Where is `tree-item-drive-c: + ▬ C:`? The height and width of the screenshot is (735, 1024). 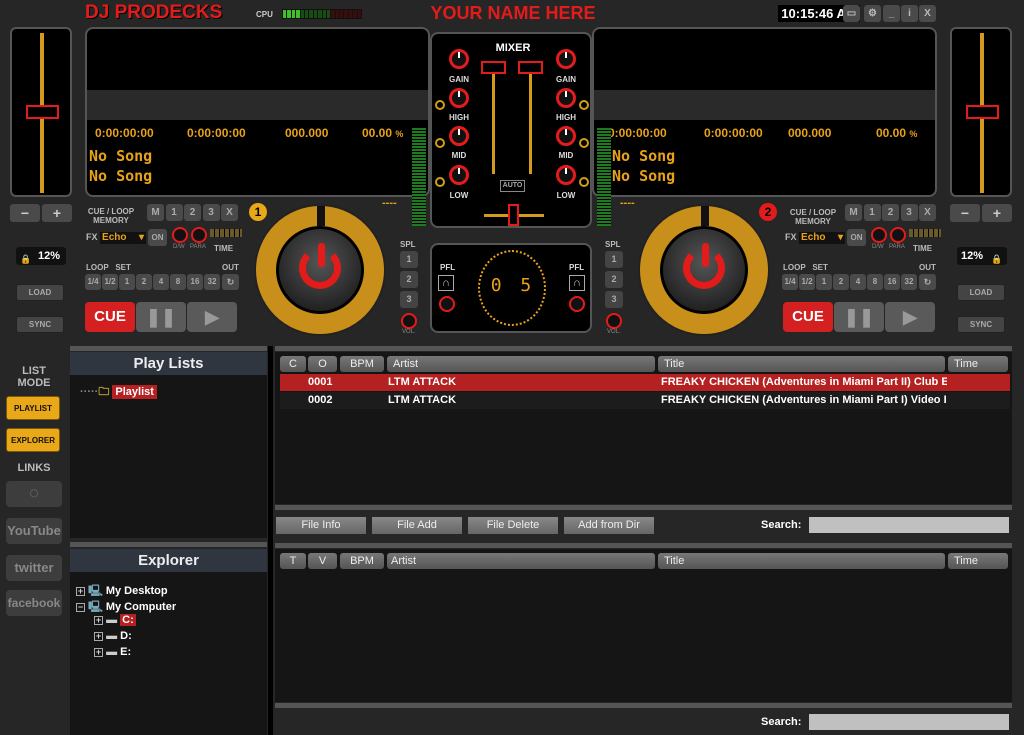
tree-item-drive-c: + ▬ C: is located at coordinates (115, 620).